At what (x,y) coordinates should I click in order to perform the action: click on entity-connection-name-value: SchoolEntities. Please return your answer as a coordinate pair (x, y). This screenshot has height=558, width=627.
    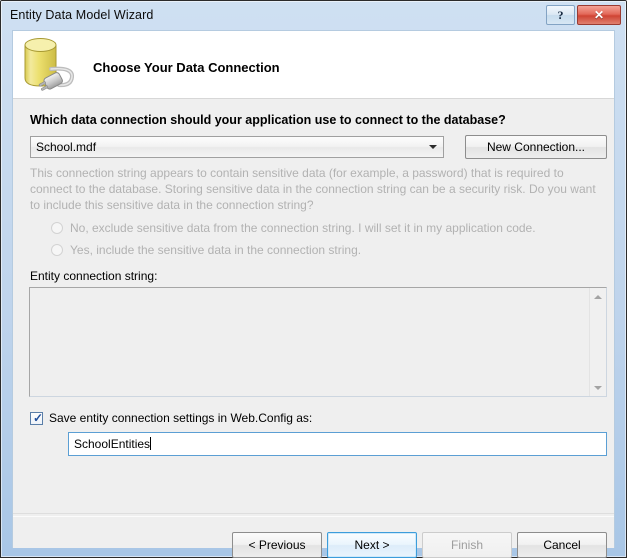
    Looking at the image, I should click on (112, 444).